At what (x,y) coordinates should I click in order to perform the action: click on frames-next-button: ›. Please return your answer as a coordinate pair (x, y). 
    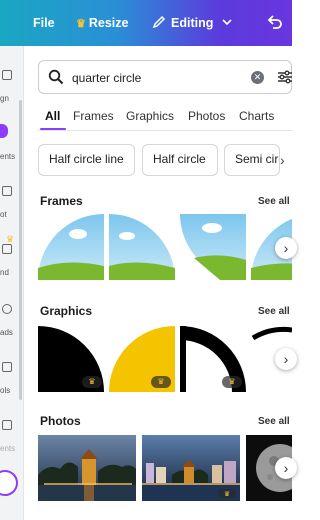
    Looking at the image, I should click on (286, 248).